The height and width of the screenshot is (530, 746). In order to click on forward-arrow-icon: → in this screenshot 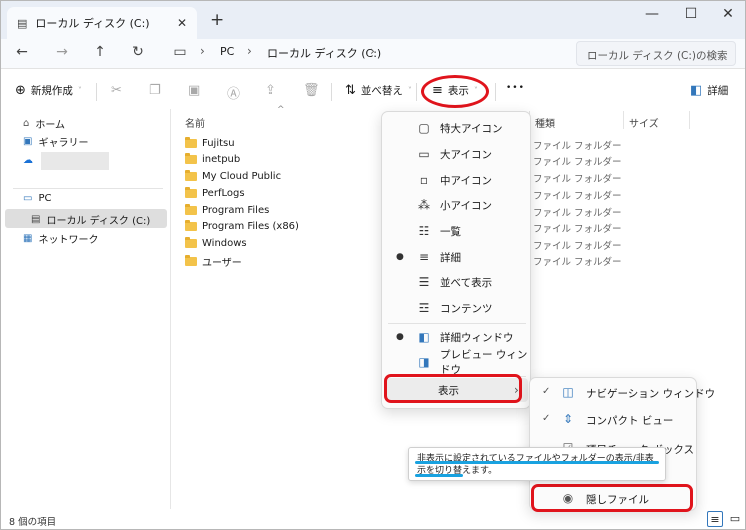, I will do `click(62, 52)`.